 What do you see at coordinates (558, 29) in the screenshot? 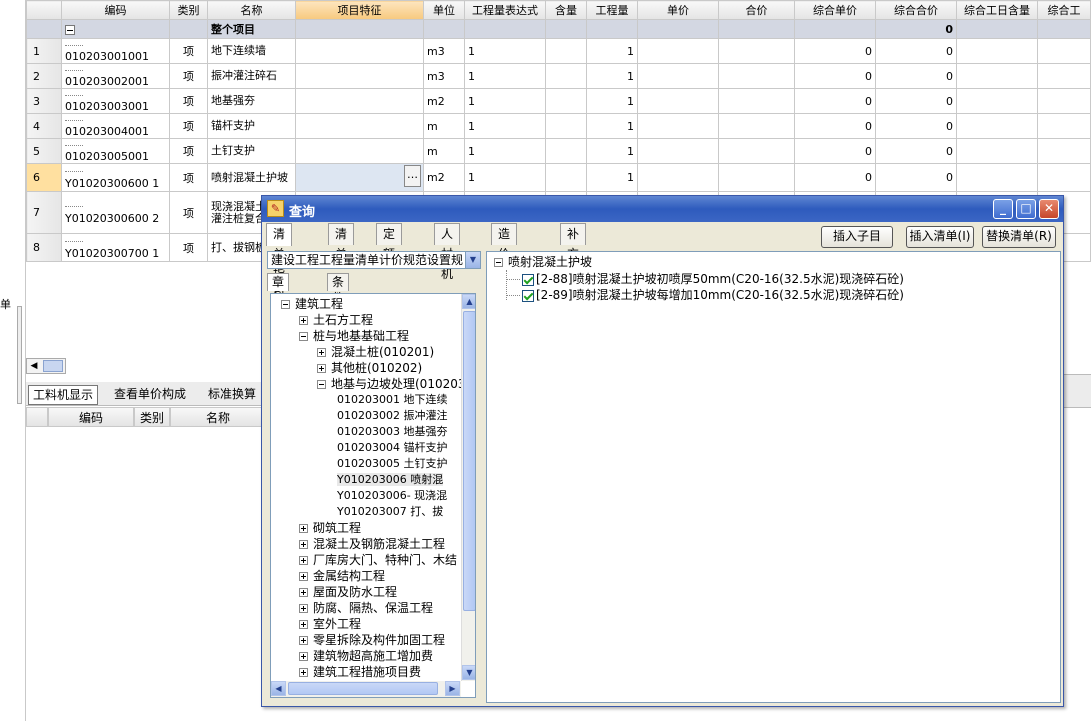
I see `group-row: 整个项目 0` at bounding box center [558, 29].